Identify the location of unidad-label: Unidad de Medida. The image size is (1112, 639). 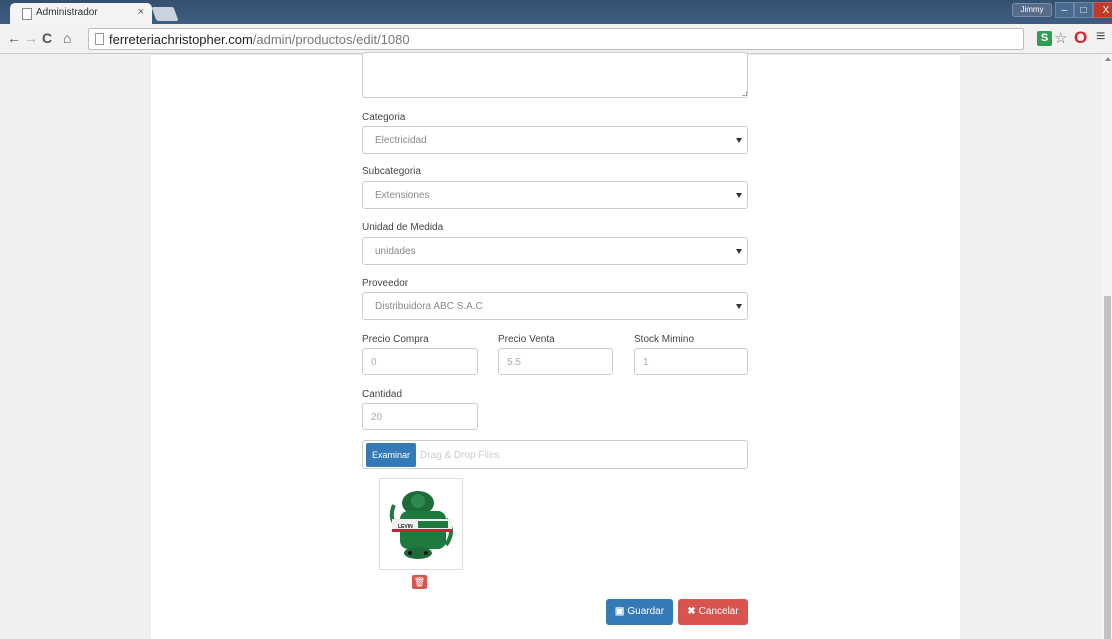
(403, 227).